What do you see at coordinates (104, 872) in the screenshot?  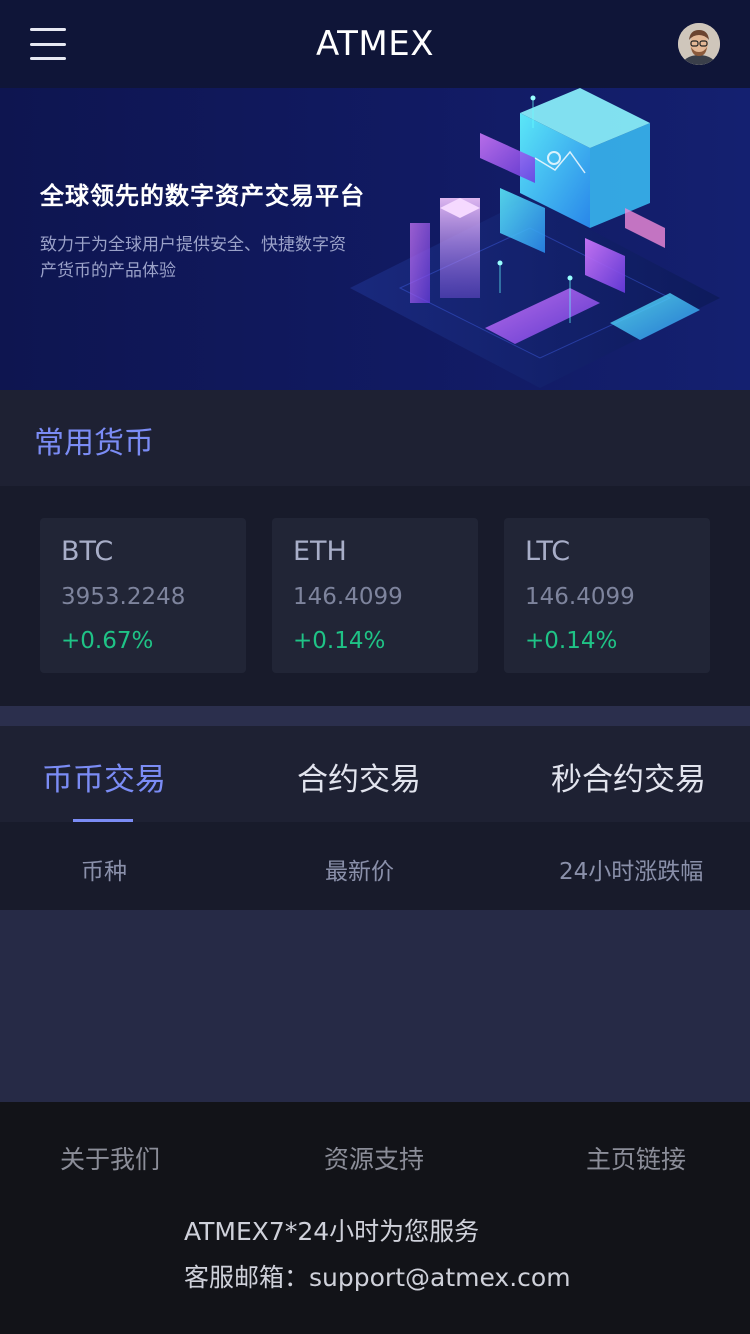 I see `column-header-coin: 币种` at bounding box center [104, 872].